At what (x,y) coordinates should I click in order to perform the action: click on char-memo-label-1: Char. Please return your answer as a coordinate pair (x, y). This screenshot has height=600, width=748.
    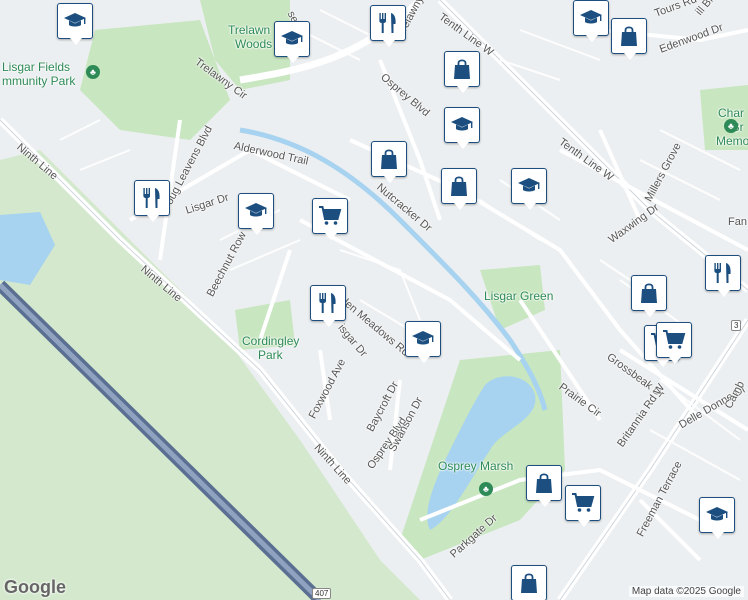
    Looking at the image, I should click on (731, 113).